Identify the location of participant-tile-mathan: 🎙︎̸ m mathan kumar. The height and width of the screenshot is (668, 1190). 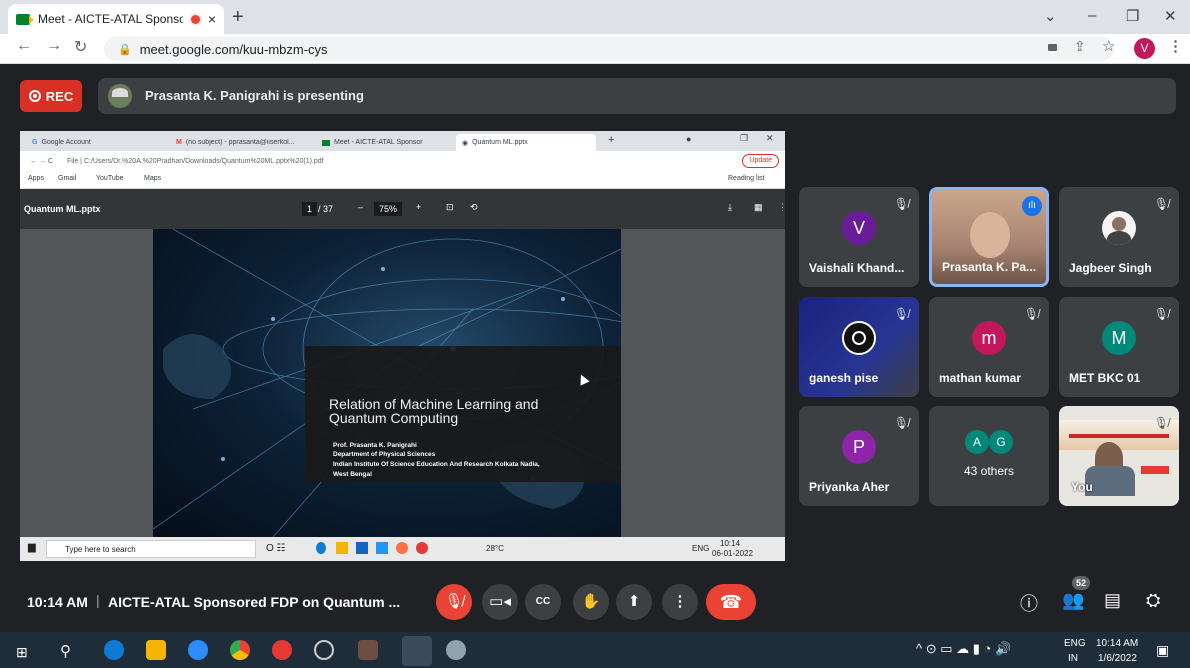
(989, 347).